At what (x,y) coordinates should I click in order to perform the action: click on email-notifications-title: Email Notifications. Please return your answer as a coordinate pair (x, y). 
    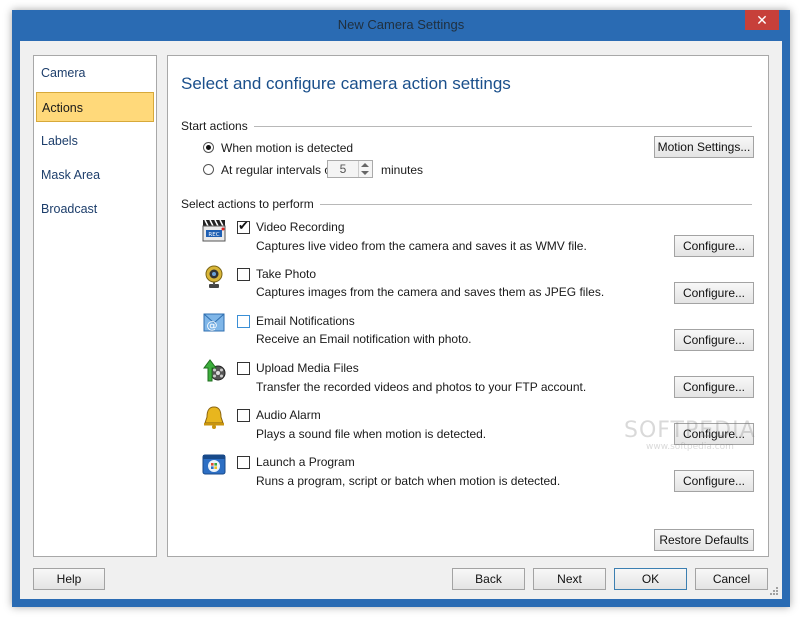
    Looking at the image, I should click on (305, 321).